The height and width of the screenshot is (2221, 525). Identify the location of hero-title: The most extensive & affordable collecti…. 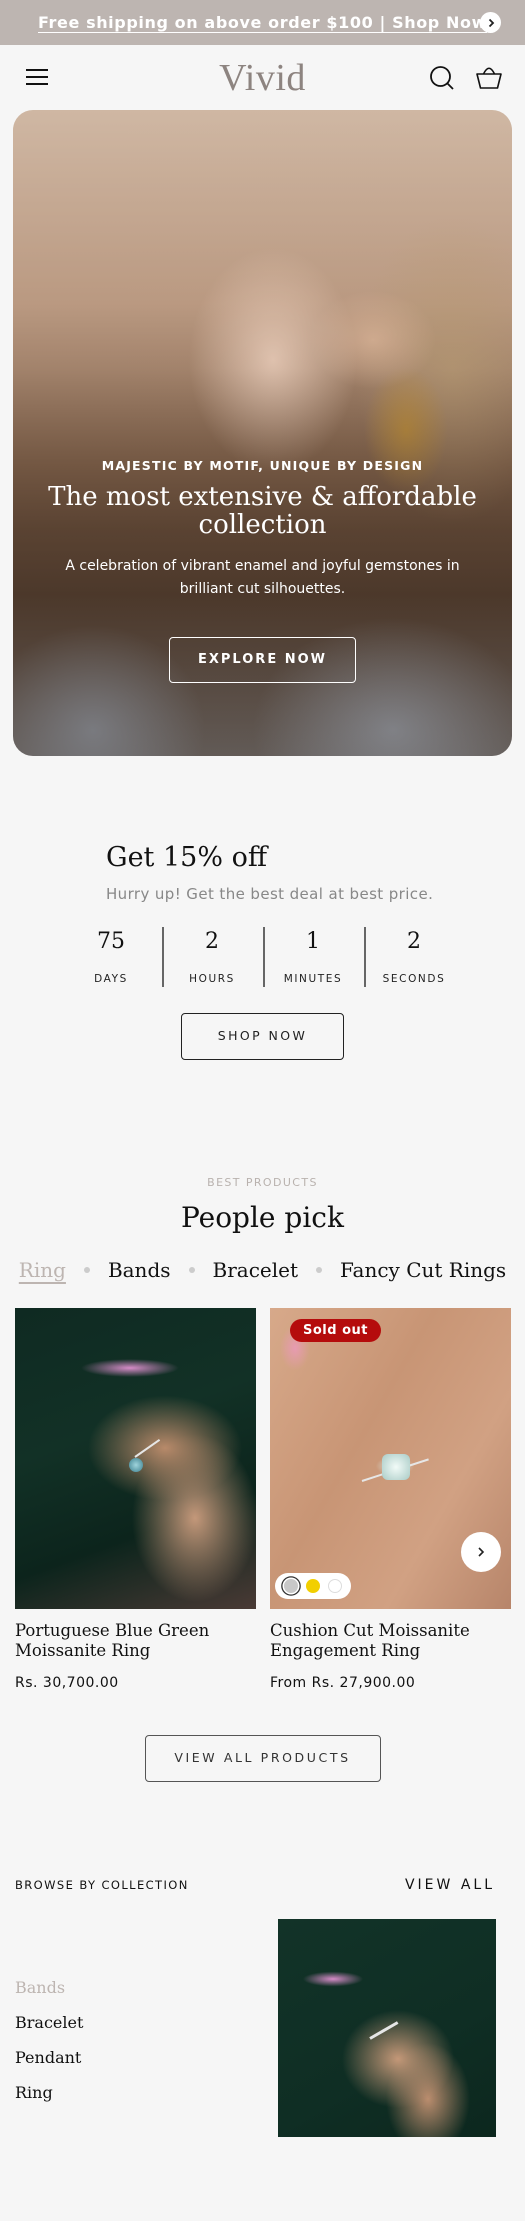
(262, 511).